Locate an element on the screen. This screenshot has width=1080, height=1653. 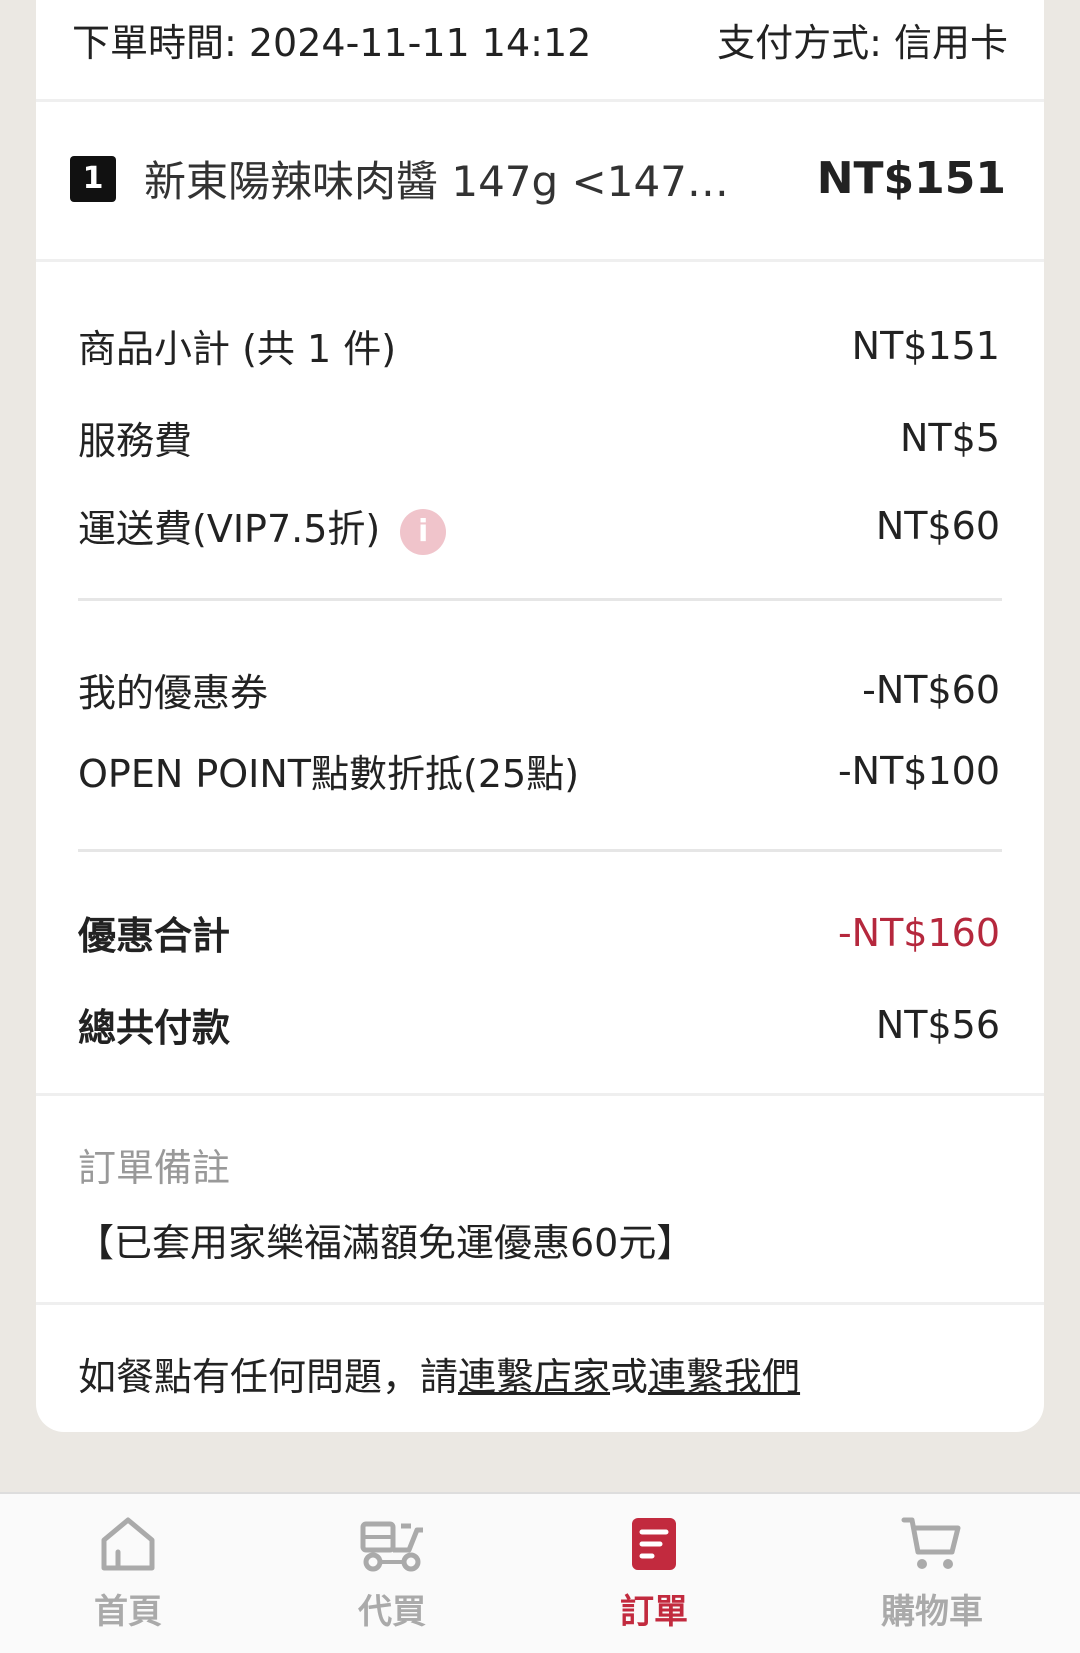
service-fee-value: NT$5 is located at coordinates (950, 437).